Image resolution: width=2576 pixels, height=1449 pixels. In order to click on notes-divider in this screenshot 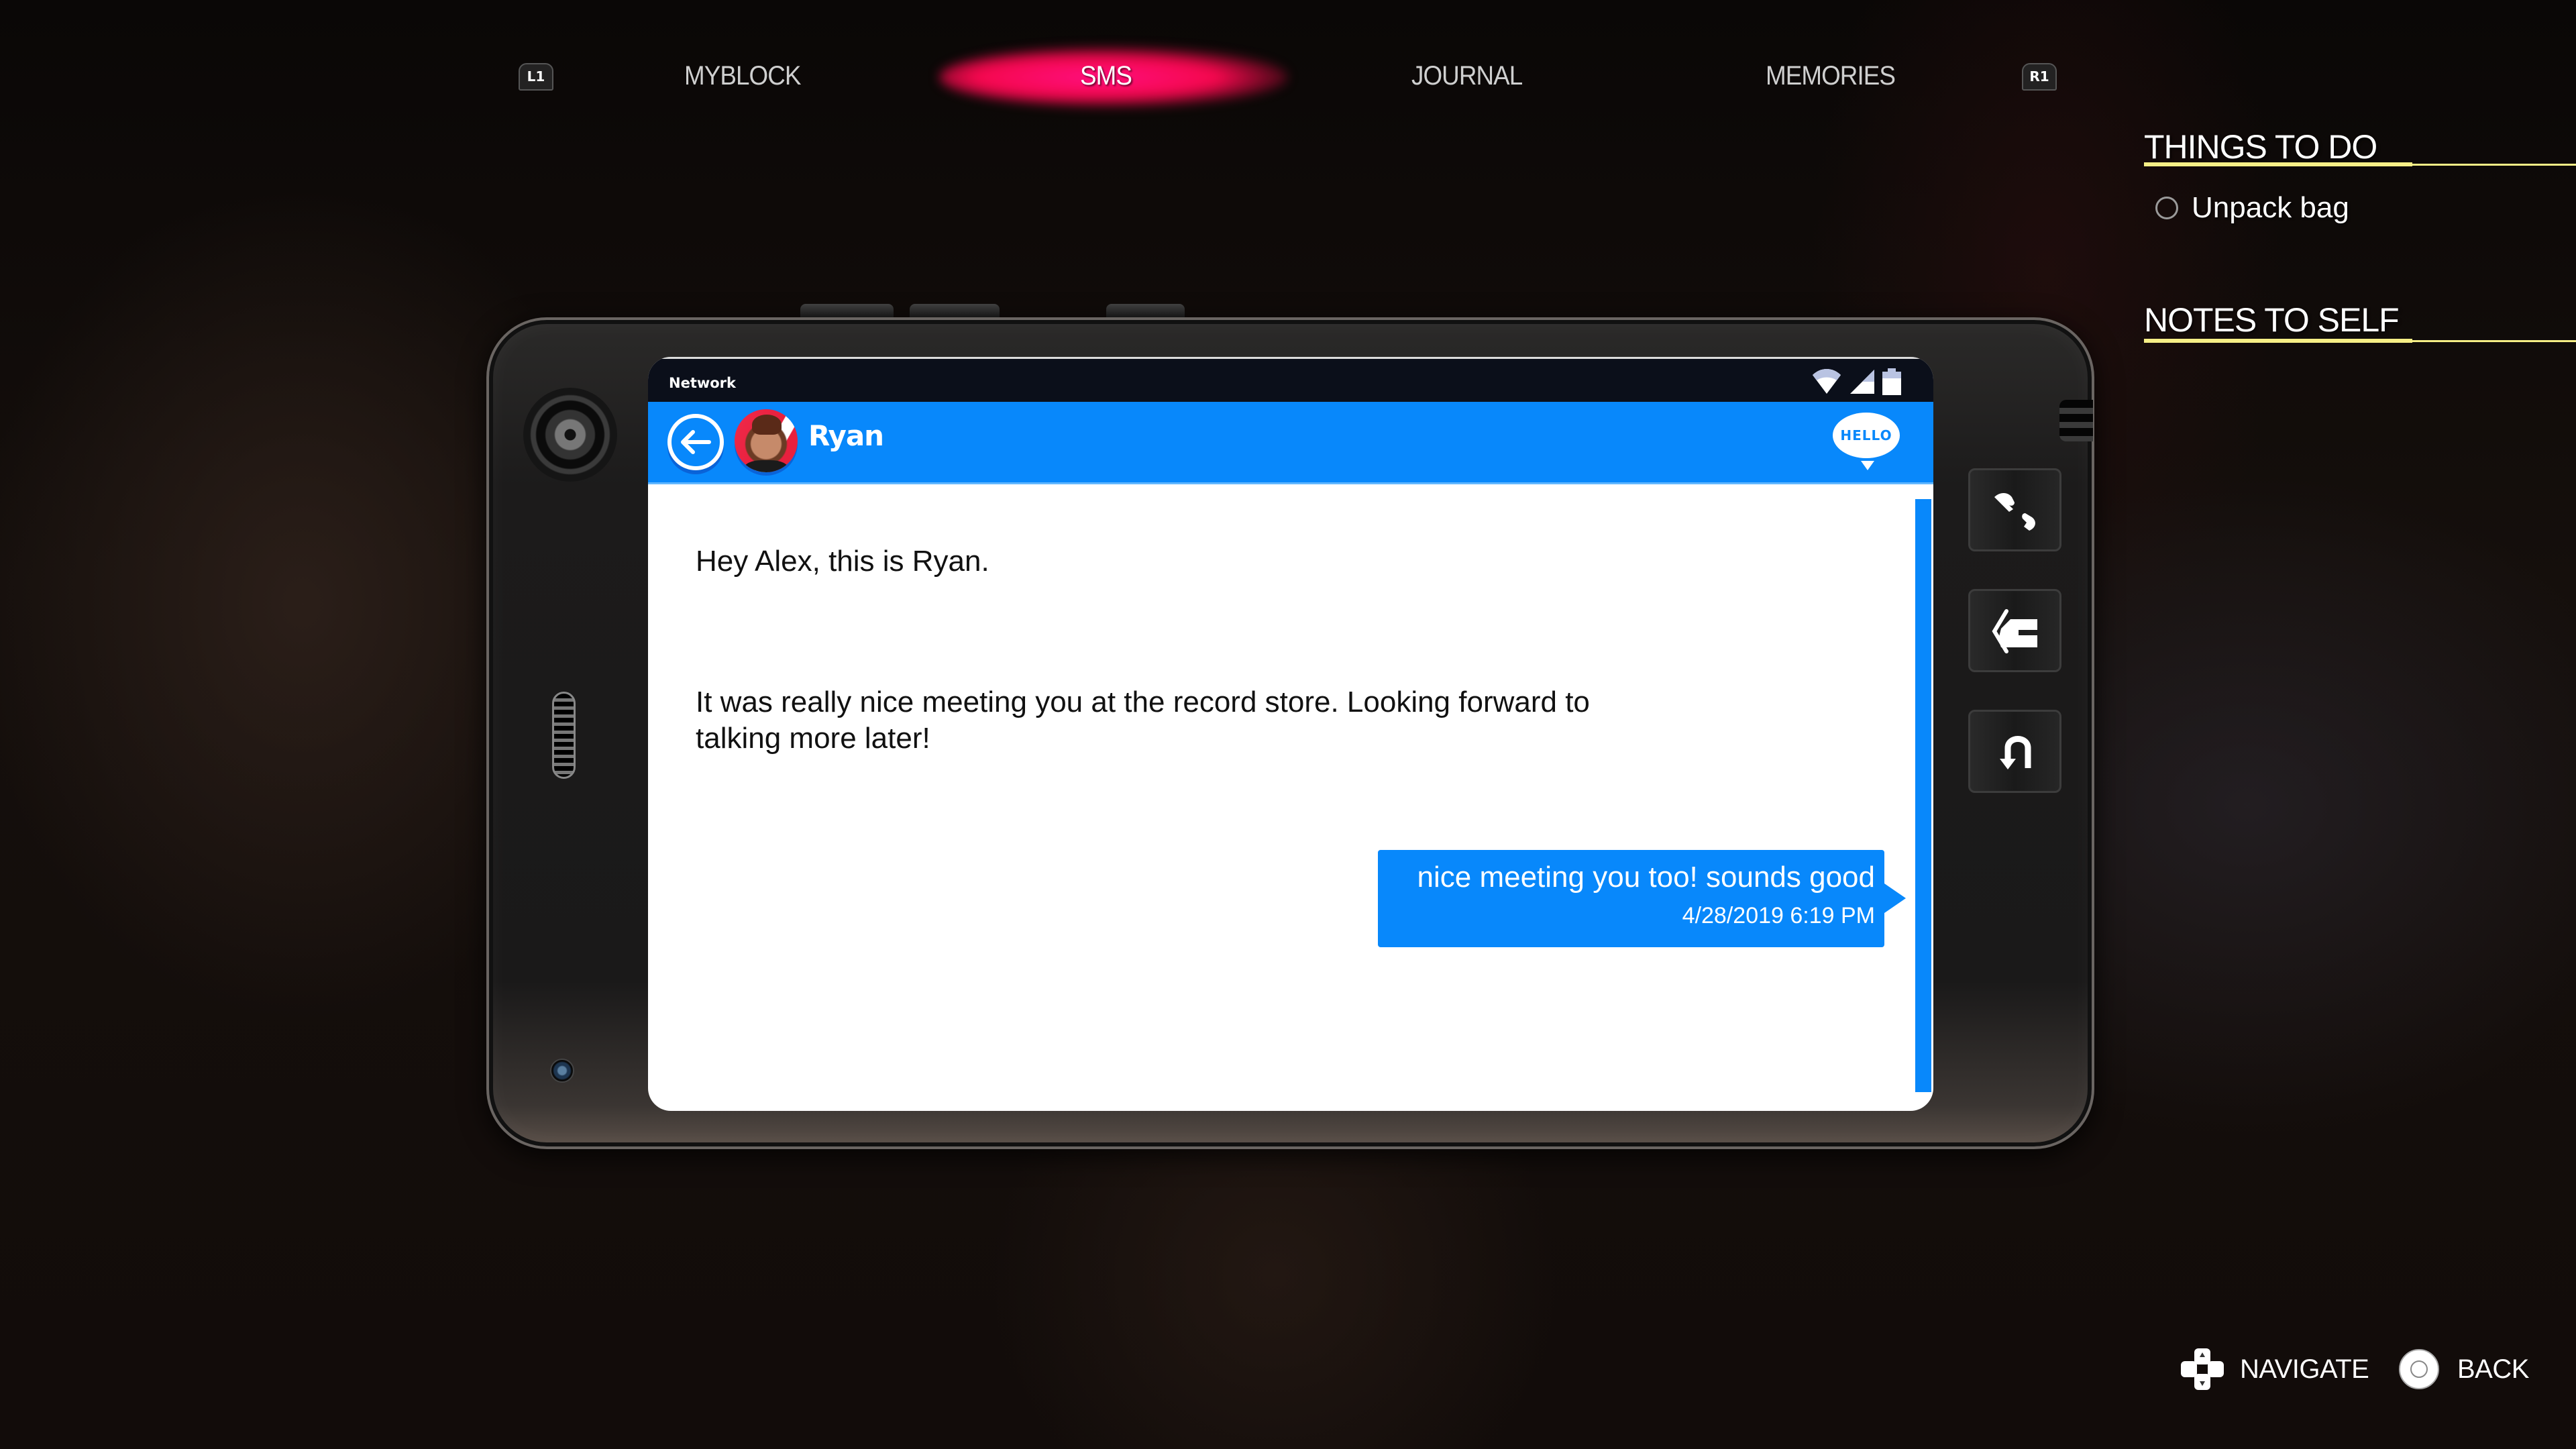, I will do `click(2360, 341)`.